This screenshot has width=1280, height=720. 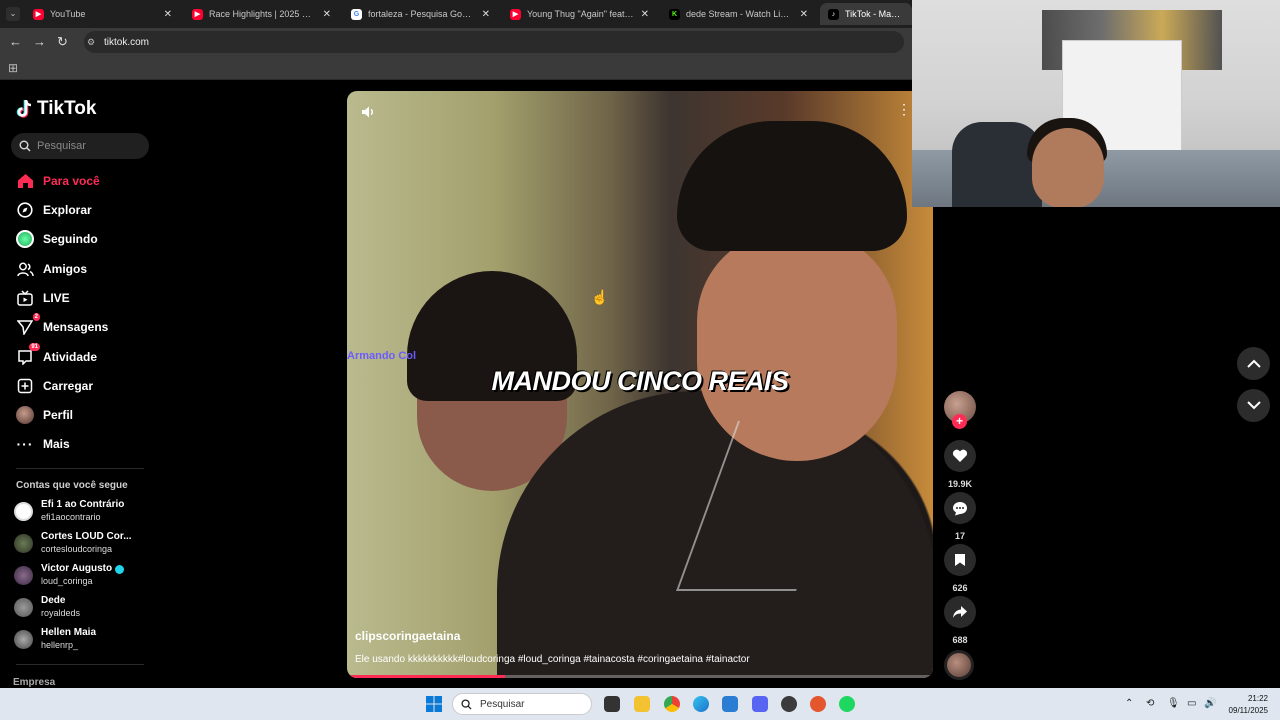 I want to click on following-account: Dede royaldeds, so click(x=47, y=607).